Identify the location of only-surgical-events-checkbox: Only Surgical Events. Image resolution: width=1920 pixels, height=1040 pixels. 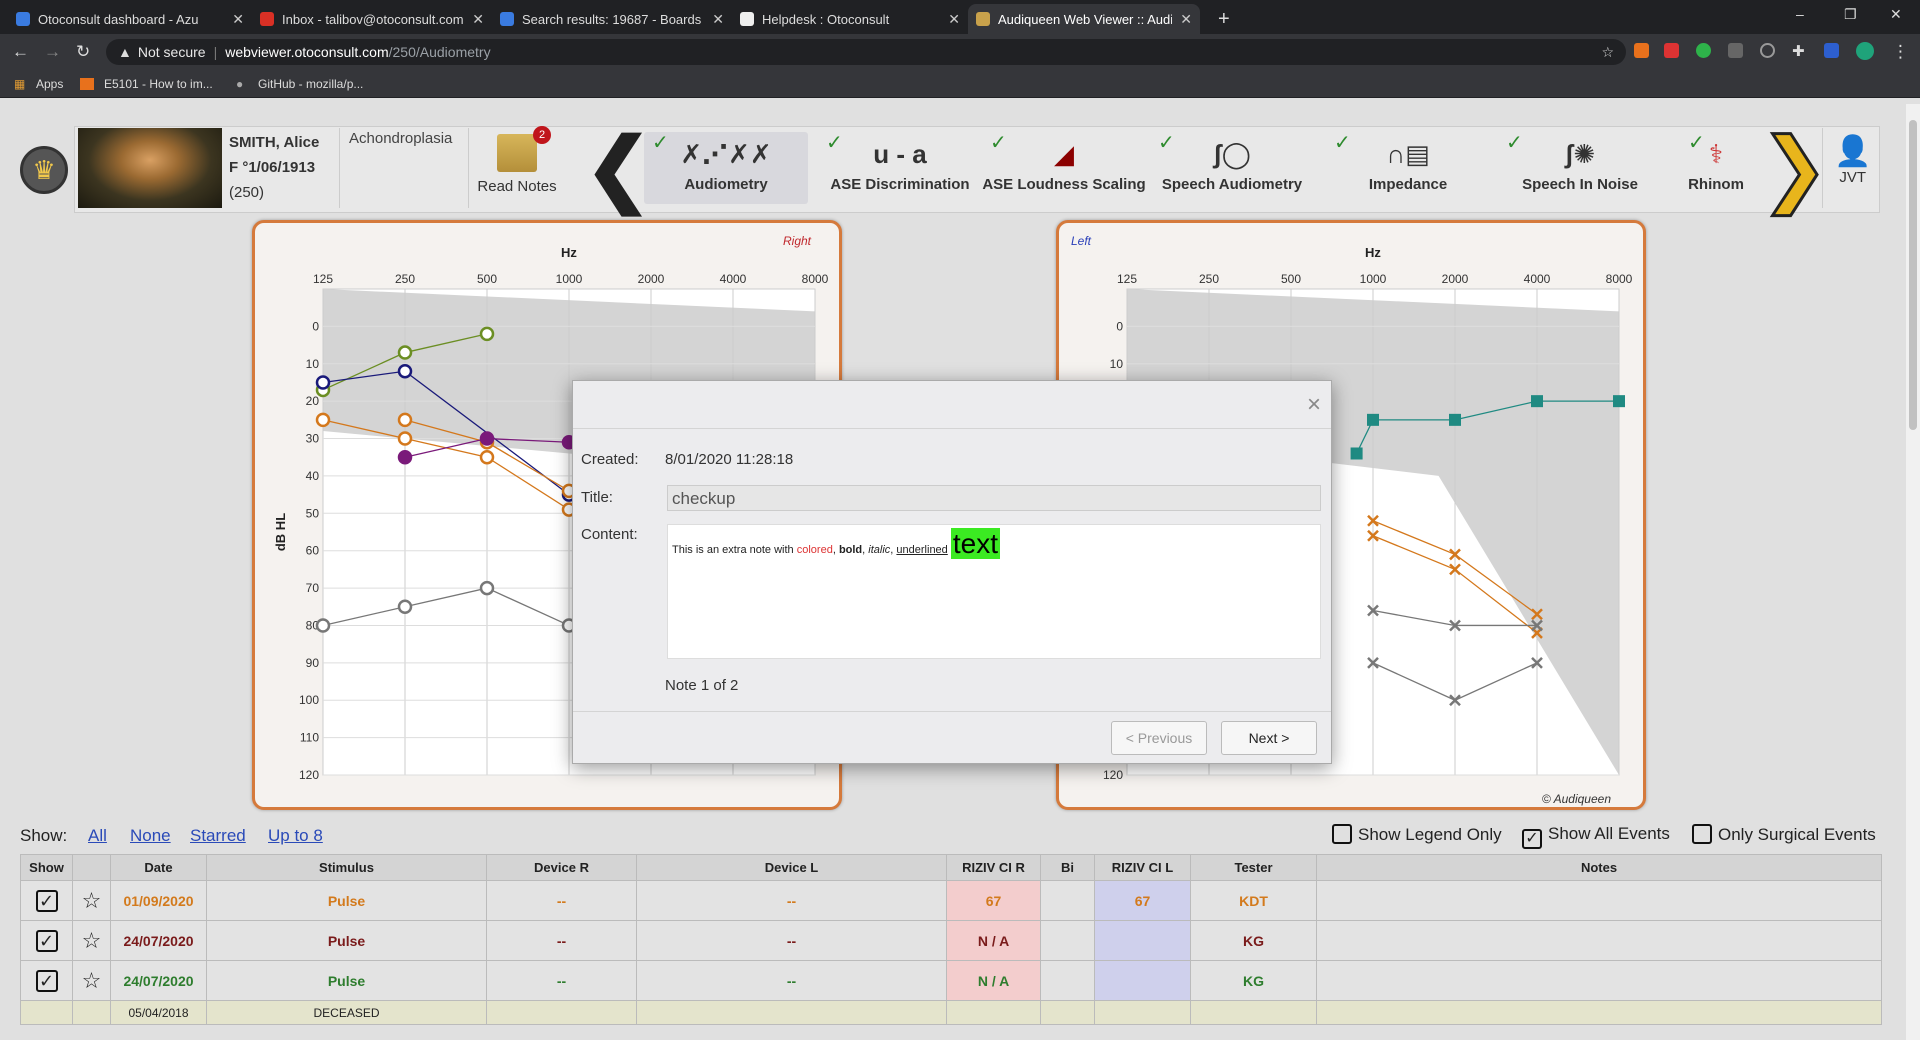
(1784, 834).